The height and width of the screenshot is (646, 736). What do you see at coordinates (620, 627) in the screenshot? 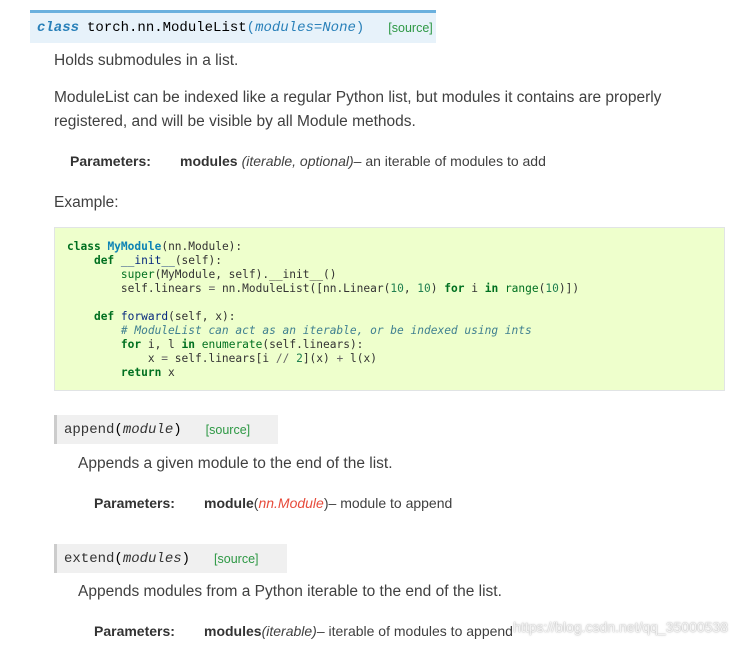
I see `watermark: https://blog.csdn.net/qq_35000538` at bounding box center [620, 627].